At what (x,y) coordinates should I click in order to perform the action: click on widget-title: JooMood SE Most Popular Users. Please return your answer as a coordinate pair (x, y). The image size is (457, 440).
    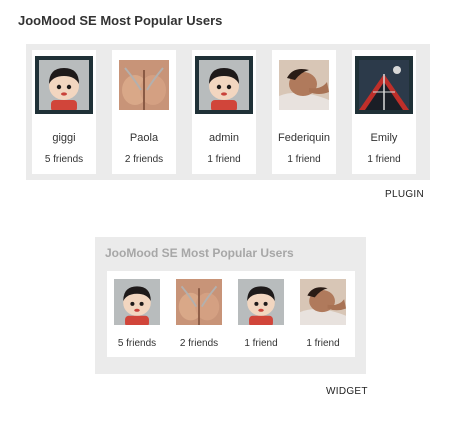
    Looking at the image, I should click on (199, 253).